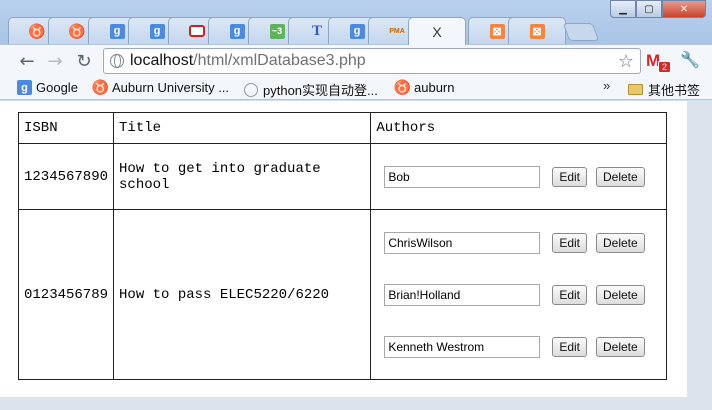 The image size is (712, 410). I want to click on globe-icon, so click(117, 61).